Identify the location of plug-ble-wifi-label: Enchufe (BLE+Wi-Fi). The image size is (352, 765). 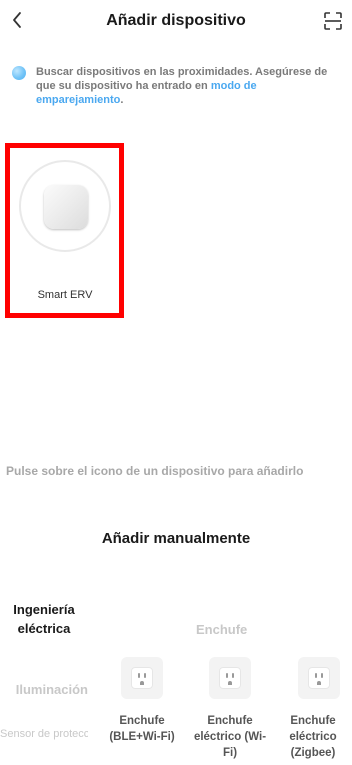
(142, 729).